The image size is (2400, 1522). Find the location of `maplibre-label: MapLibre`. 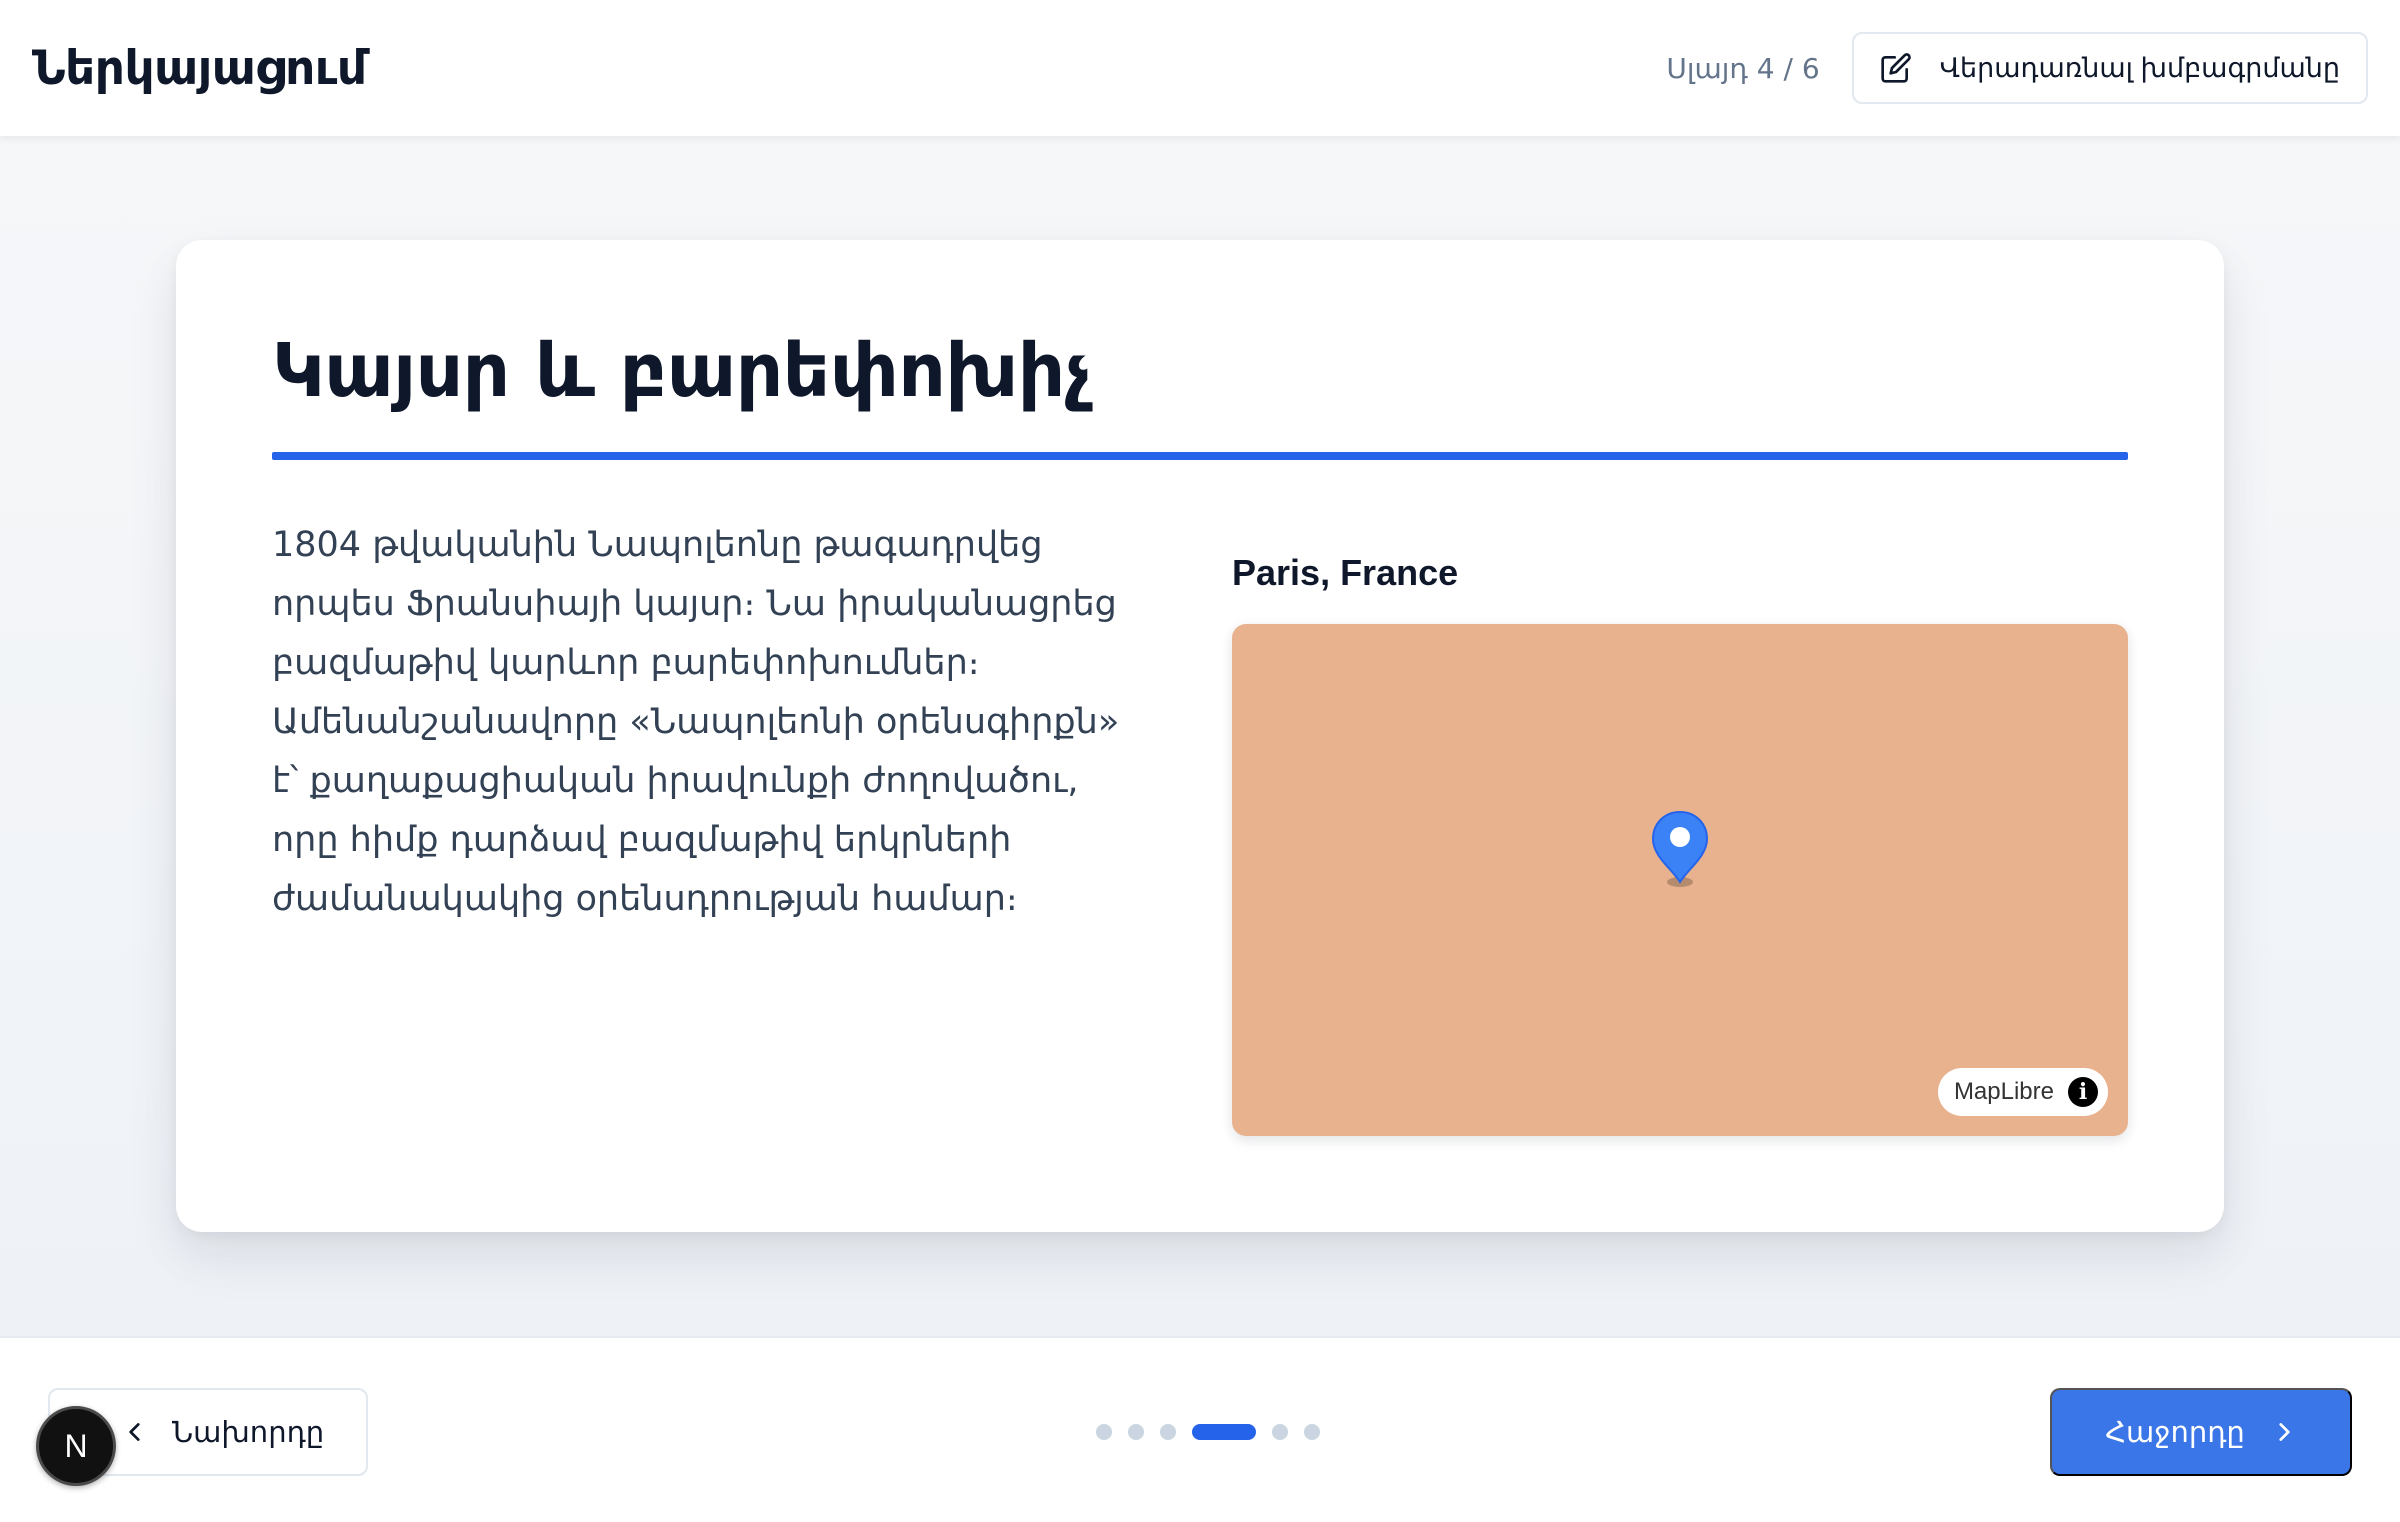

maplibre-label: MapLibre is located at coordinates (2004, 1092).